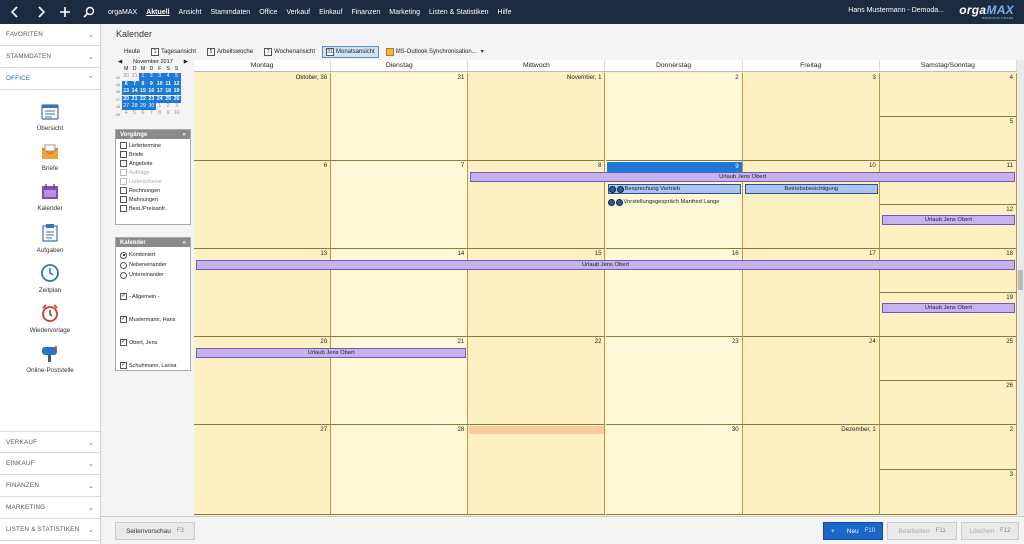 The height and width of the screenshot is (544, 1024). What do you see at coordinates (50, 442) in the screenshot?
I see `sidebar-section-verkauf: VERKAUF ⌄` at bounding box center [50, 442].